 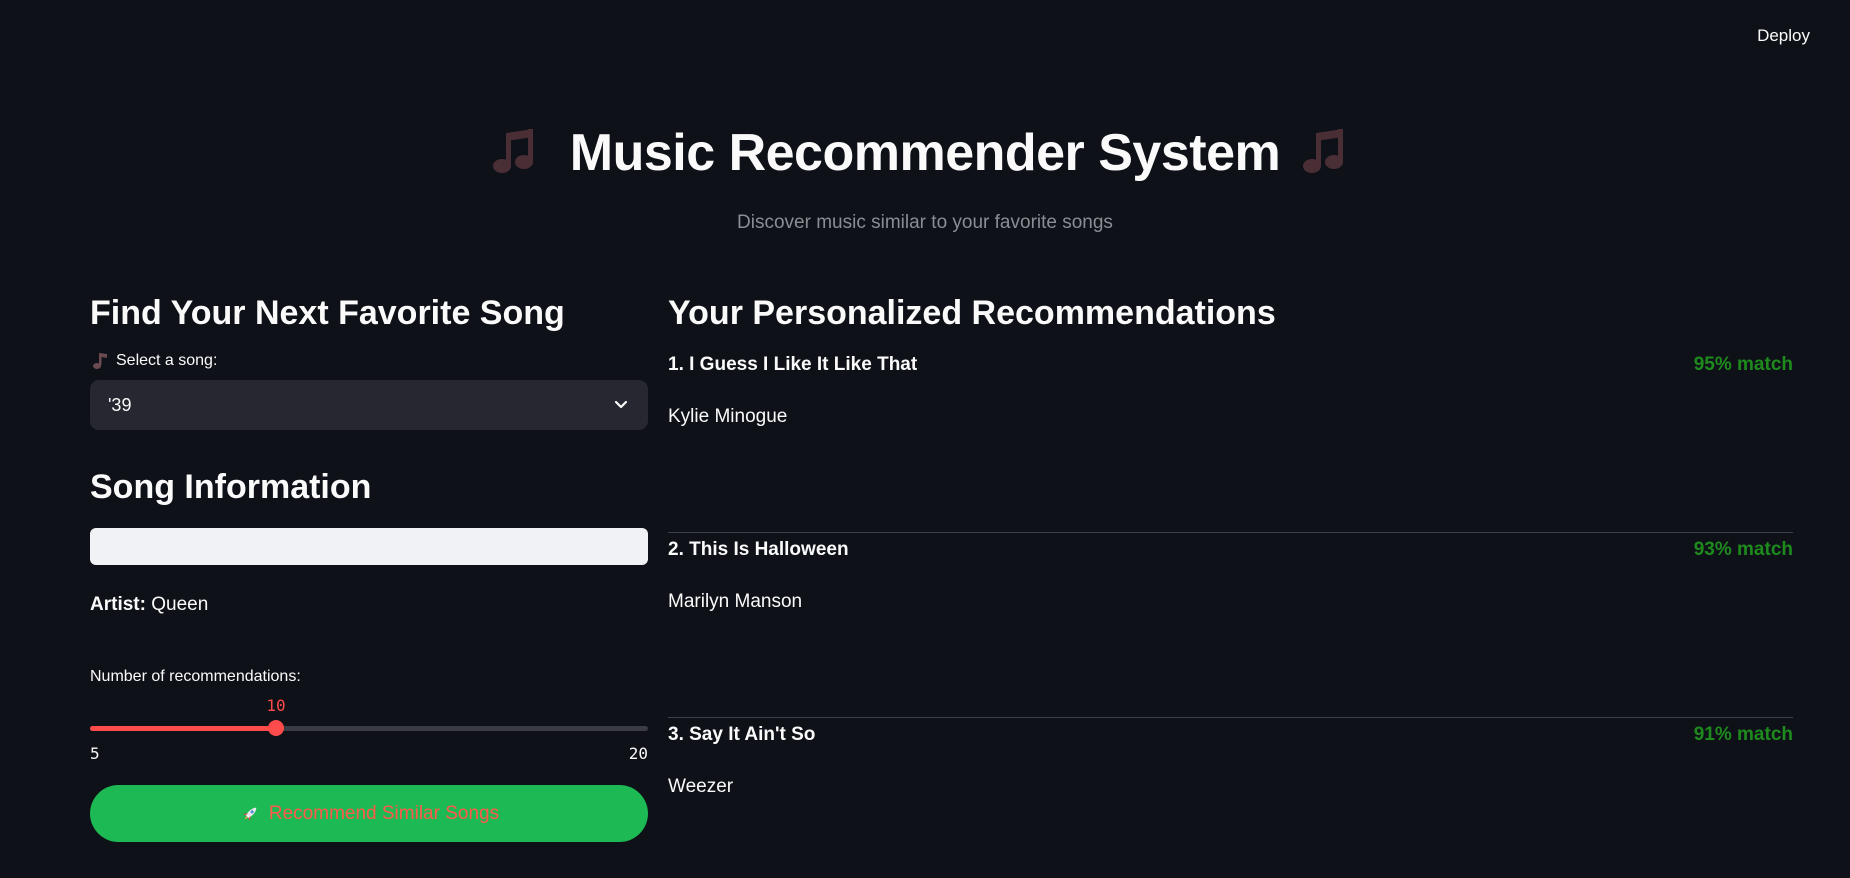 I want to click on page-title: Music Recommender System, so click(x=925, y=153).